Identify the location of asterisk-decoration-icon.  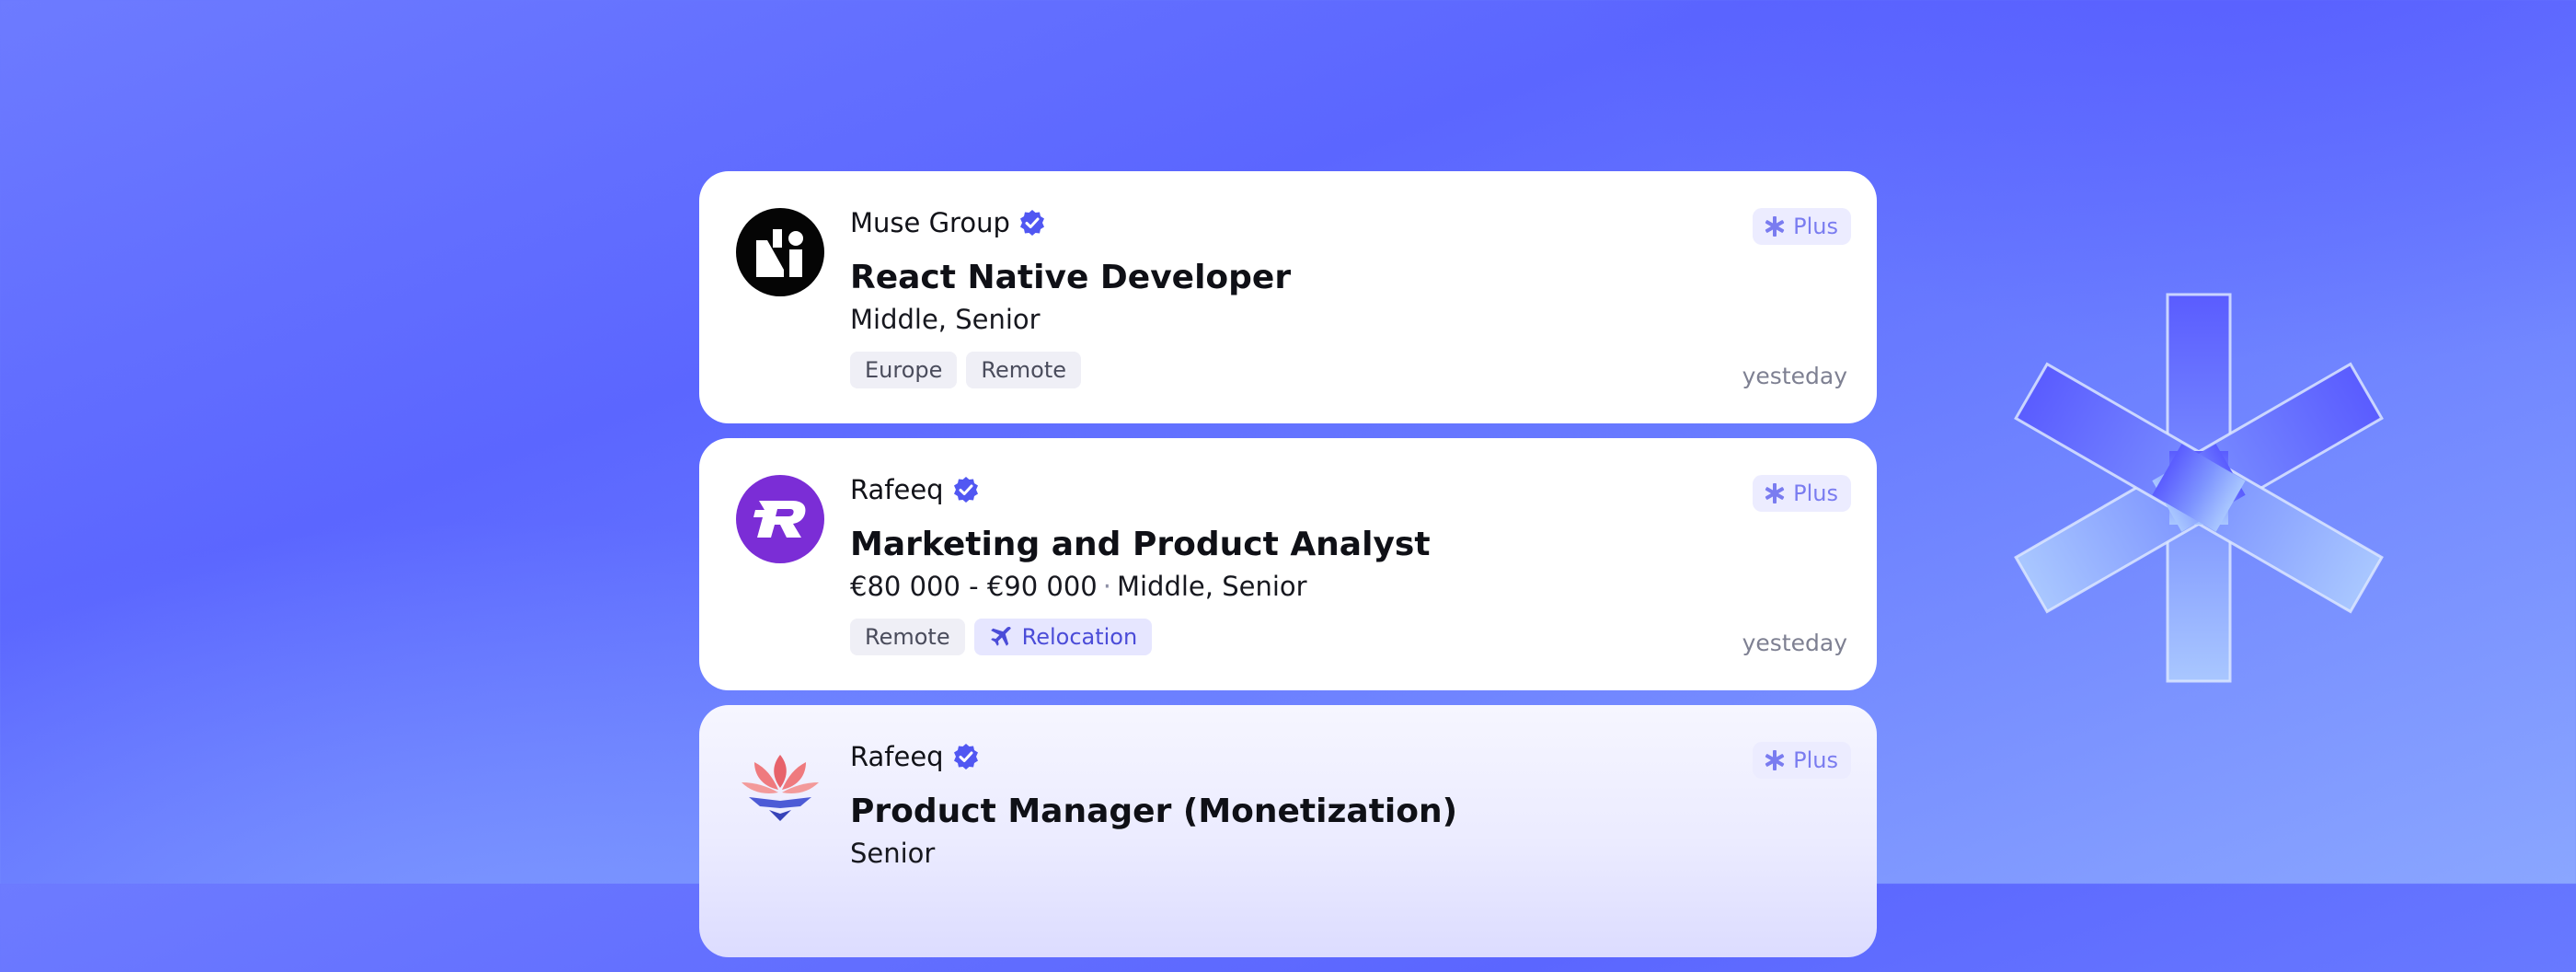
(2199, 488).